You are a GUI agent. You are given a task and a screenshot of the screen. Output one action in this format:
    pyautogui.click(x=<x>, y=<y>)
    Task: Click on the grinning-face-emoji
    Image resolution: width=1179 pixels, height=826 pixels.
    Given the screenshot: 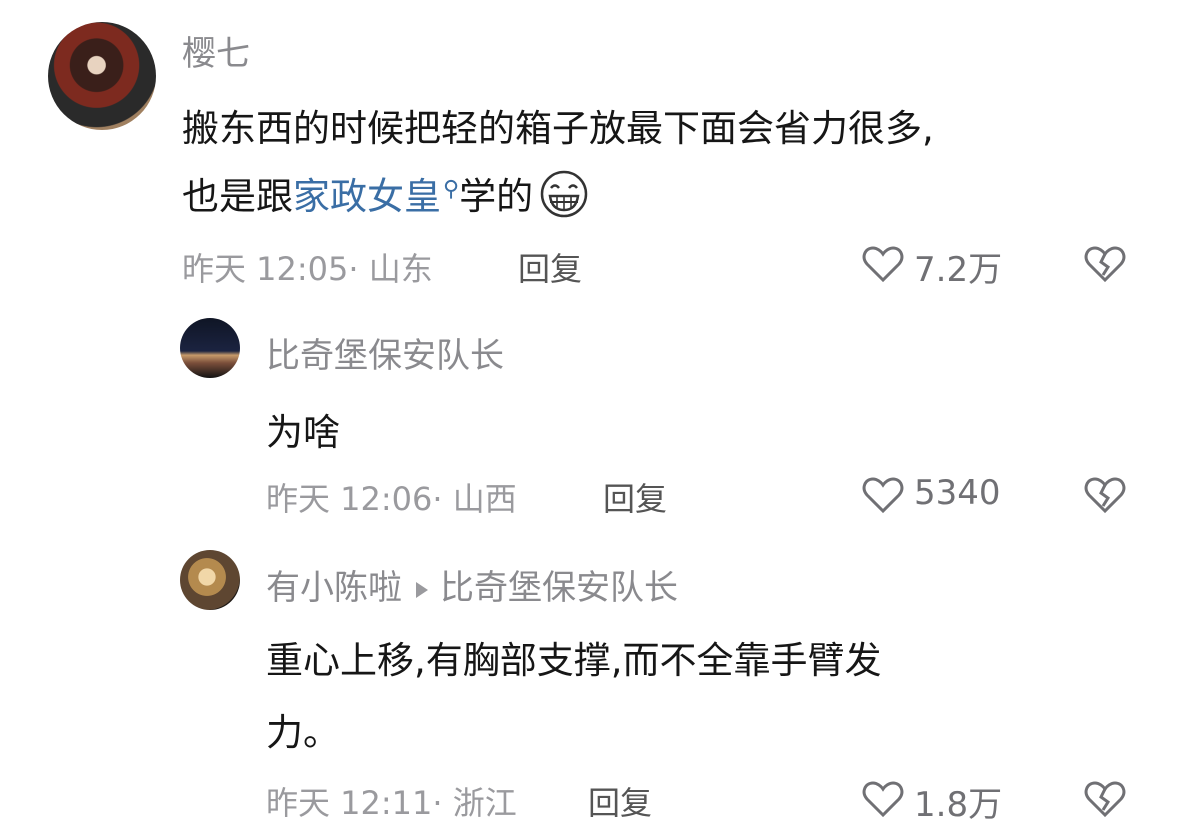 What is the action you would take?
    pyautogui.click(x=564, y=194)
    